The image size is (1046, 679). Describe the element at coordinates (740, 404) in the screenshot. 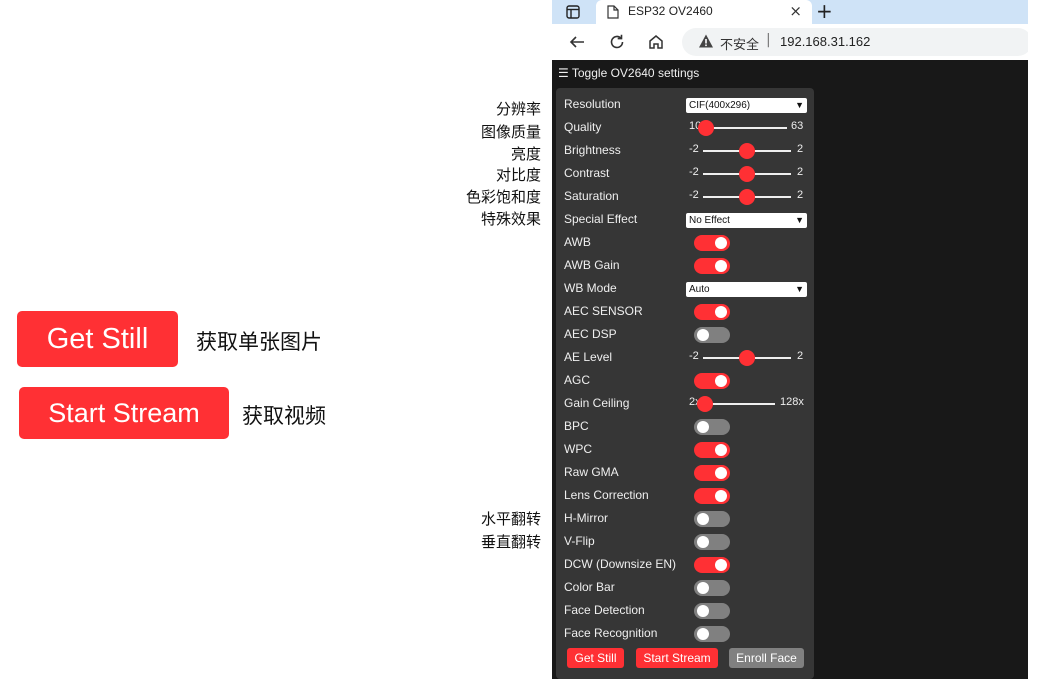

I see `gain-ceiling-slider` at that location.